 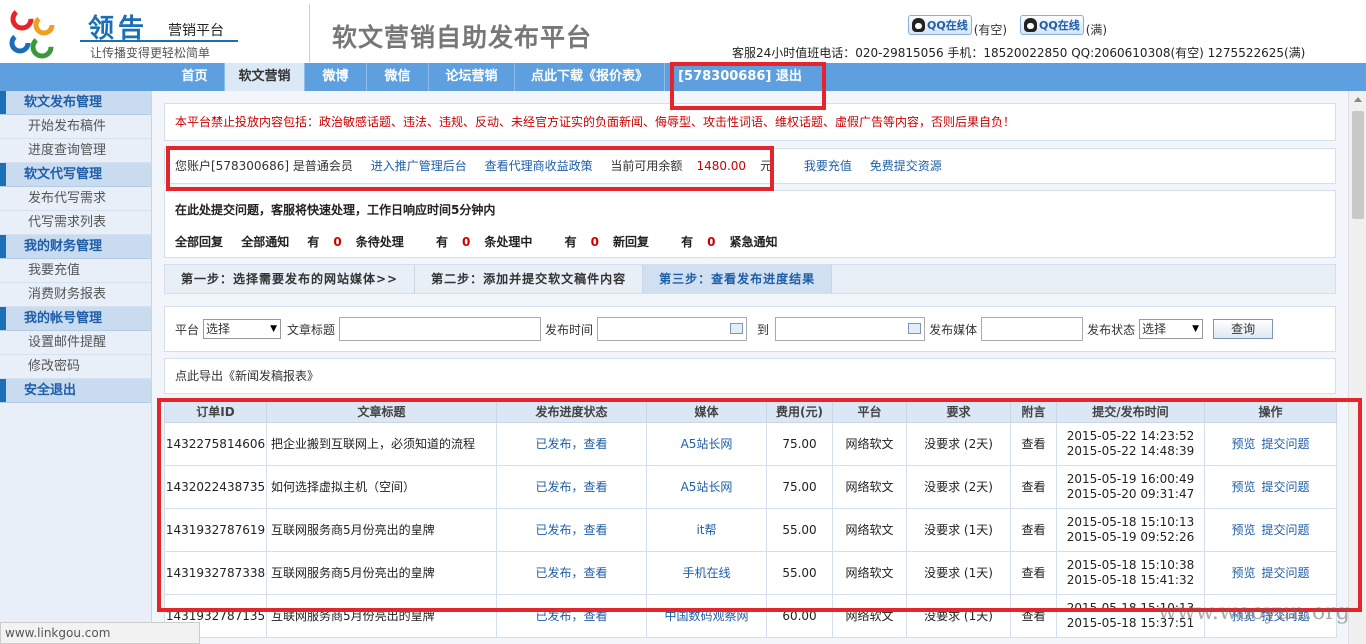 I want to click on nav-weibo: 微博, so click(x=336, y=77).